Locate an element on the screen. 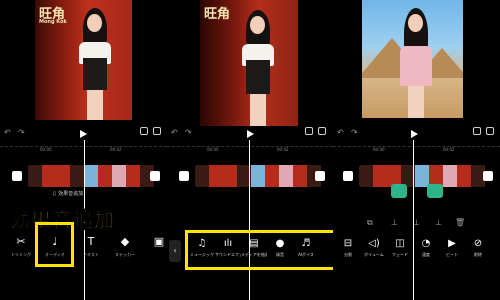  tool-label: ボリューム is located at coordinates (374, 254).